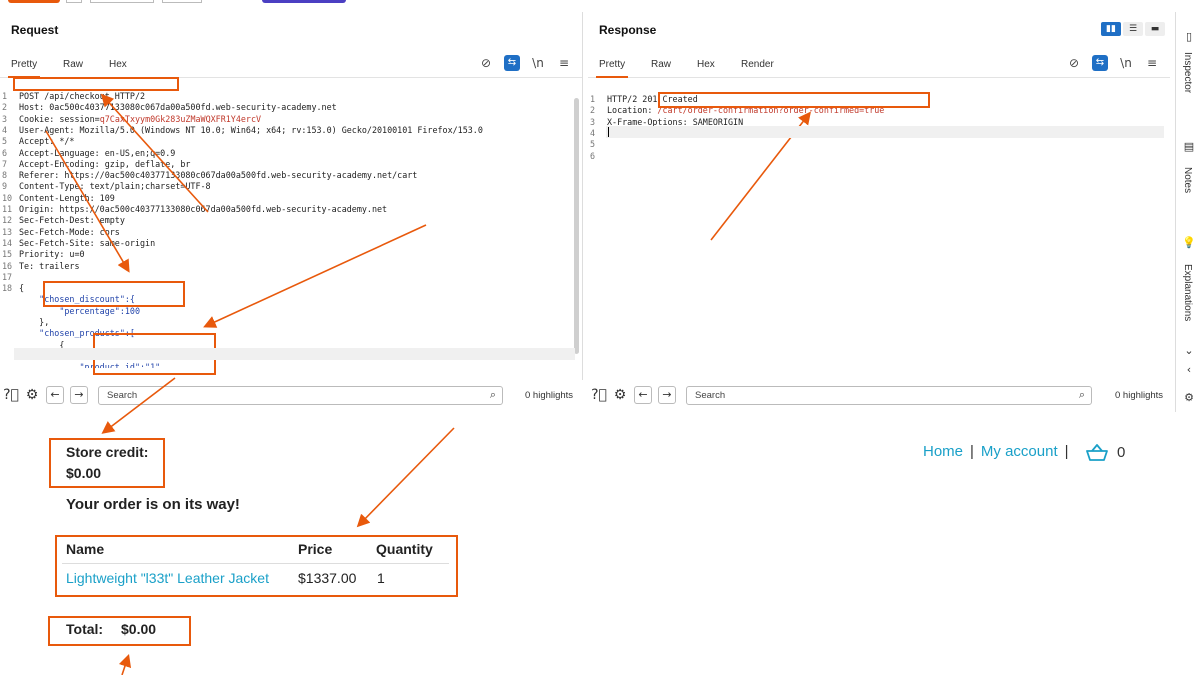 This screenshot has width=1200, height=675. Describe the element at coordinates (7, 254) in the screenshot. I see `line-number: 15` at that location.